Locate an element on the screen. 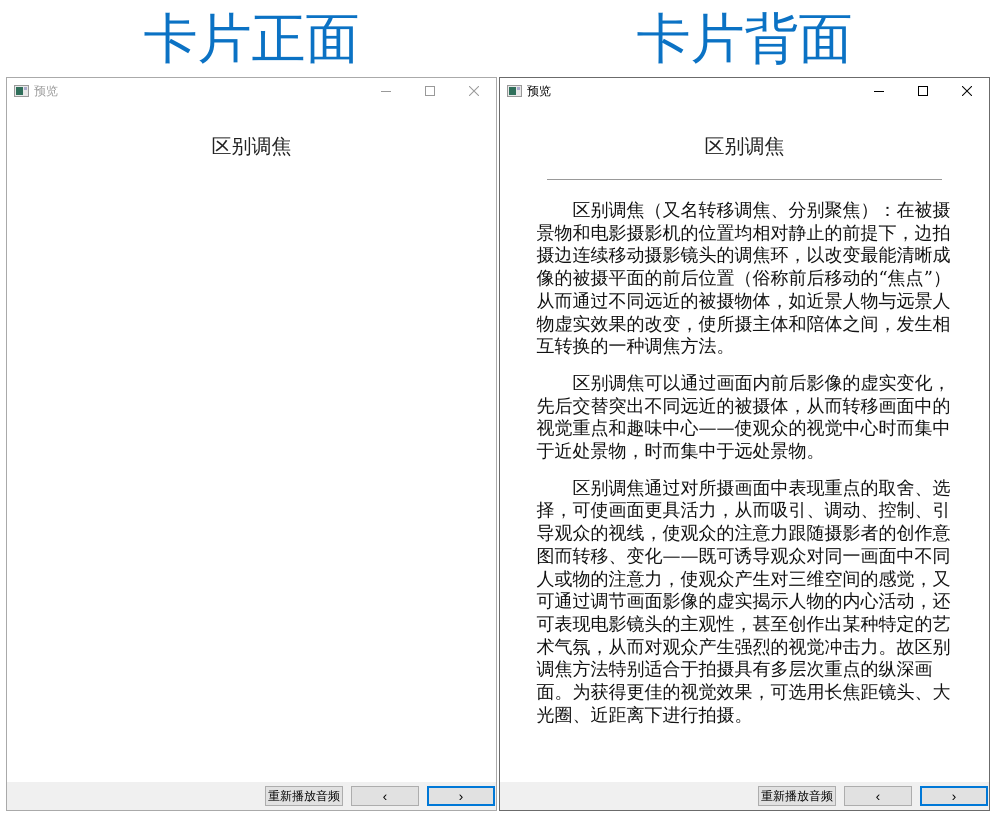 The width and height of the screenshot is (995, 819). side-caption: 卡片正面 is located at coordinates (252, 39).